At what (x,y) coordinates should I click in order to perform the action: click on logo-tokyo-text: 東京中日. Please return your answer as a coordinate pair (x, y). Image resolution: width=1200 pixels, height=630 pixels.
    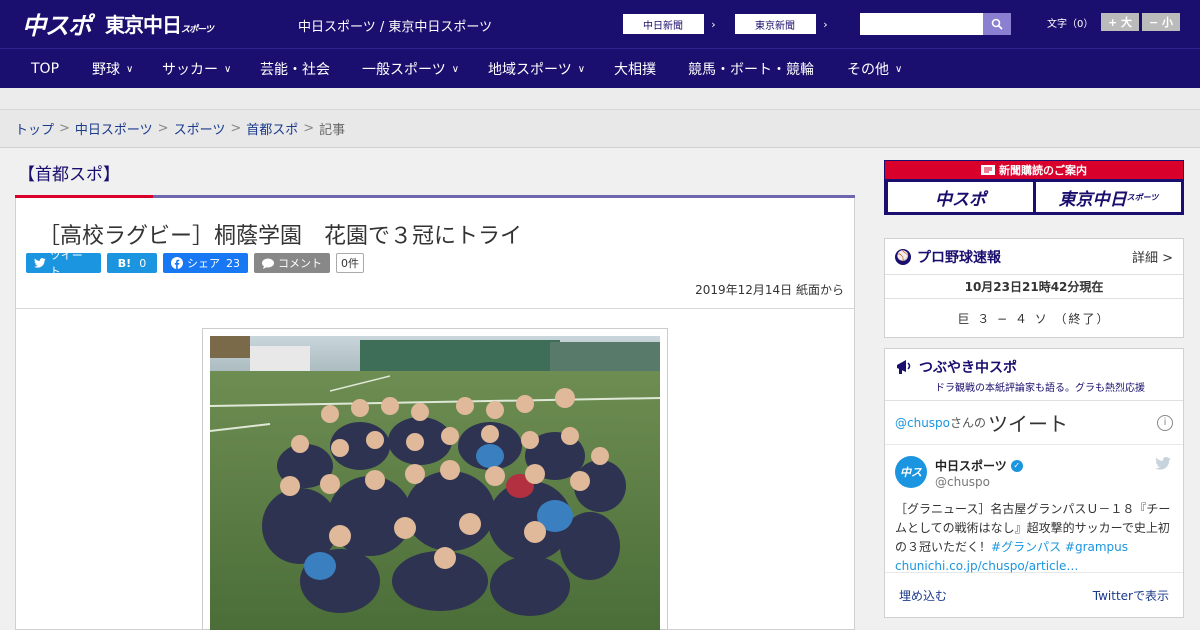
    Looking at the image, I should click on (143, 24).